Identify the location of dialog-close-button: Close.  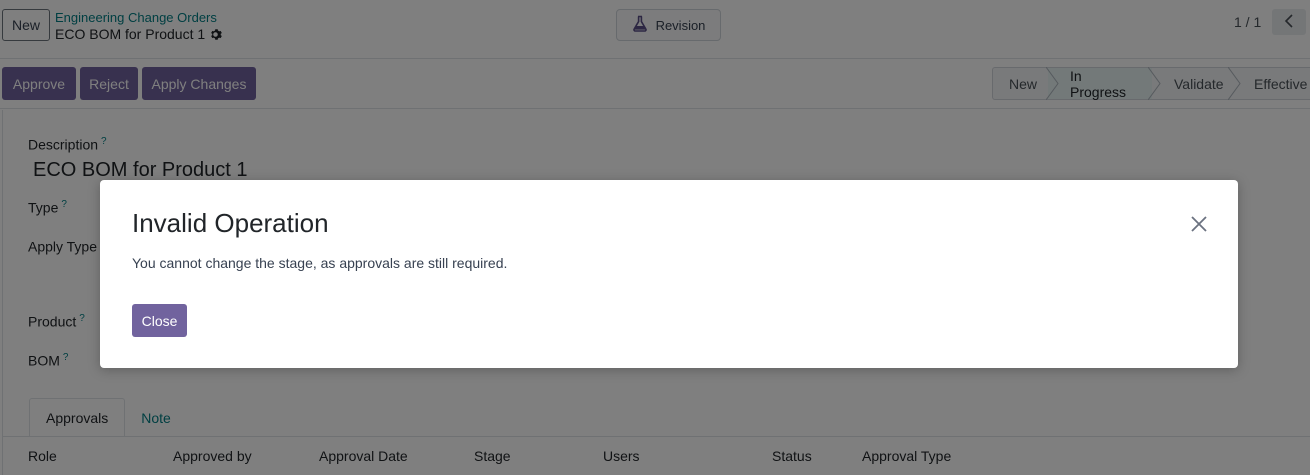
(159, 320).